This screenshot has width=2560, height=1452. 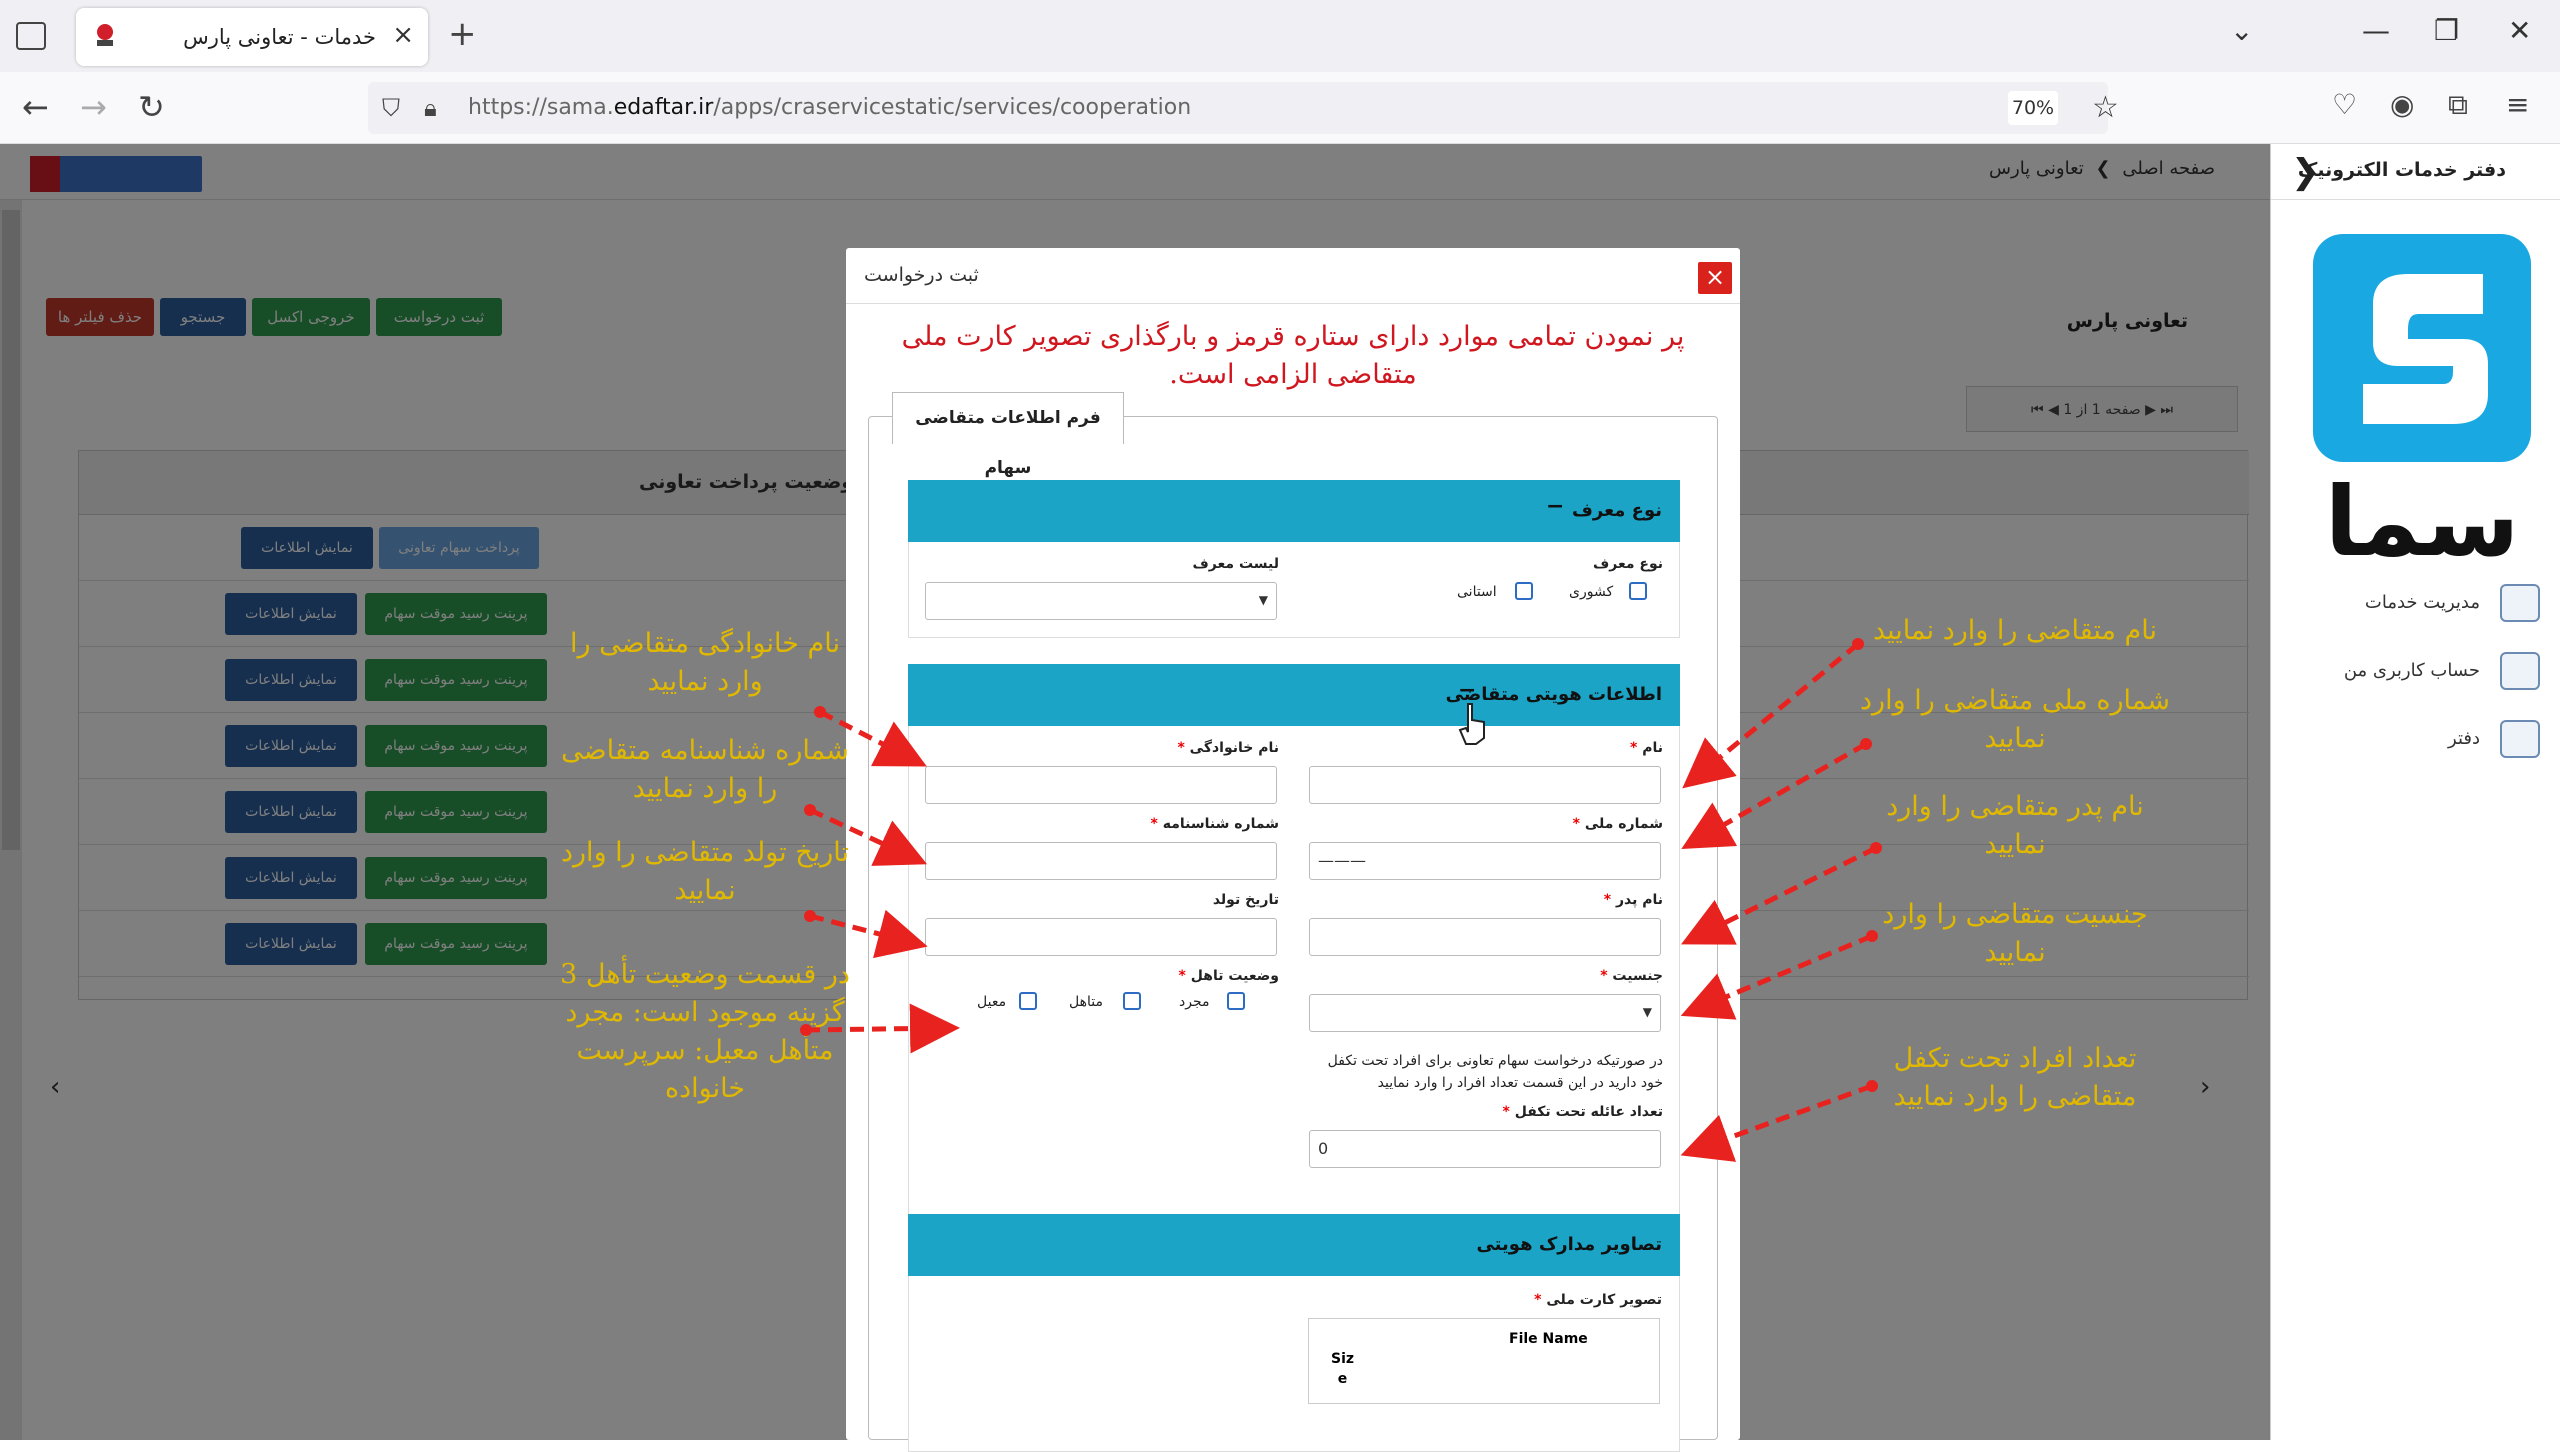 What do you see at coordinates (1866, 744) in the screenshot?
I see `arrow-dot-national-code` at bounding box center [1866, 744].